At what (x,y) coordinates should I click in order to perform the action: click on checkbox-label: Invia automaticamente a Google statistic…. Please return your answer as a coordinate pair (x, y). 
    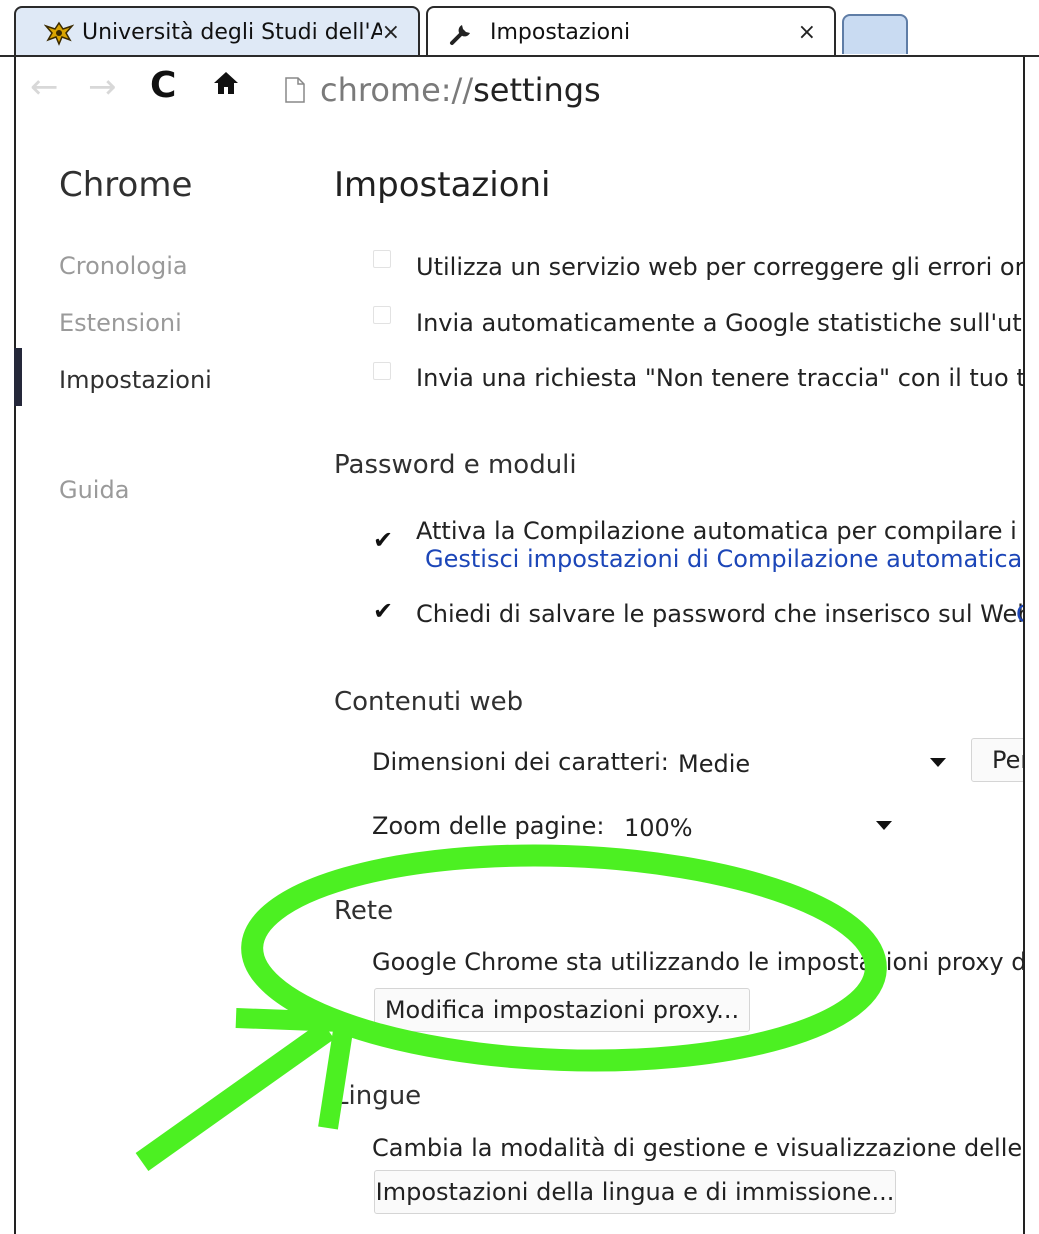
    Looking at the image, I should click on (719, 323).